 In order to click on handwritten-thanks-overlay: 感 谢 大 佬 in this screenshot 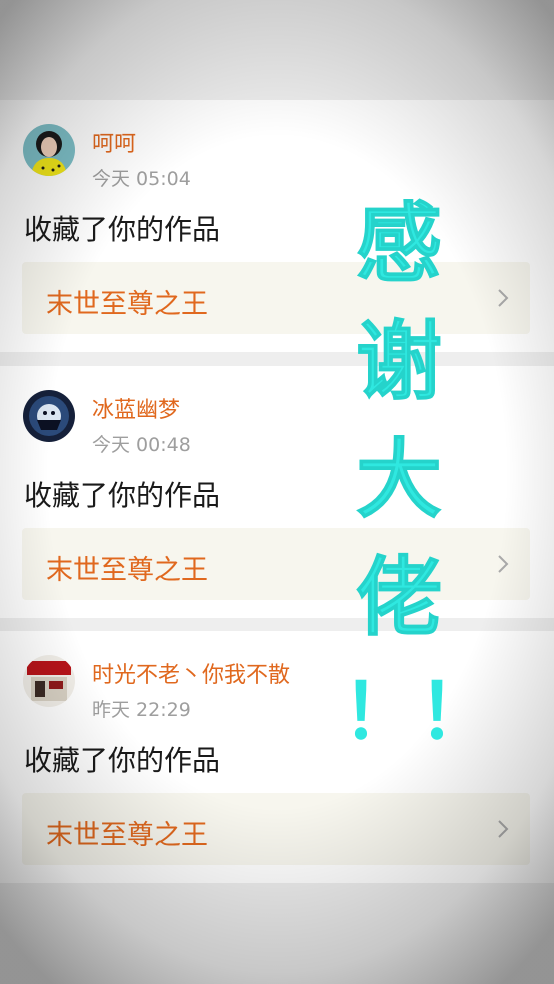, I will do `click(426, 421)`.